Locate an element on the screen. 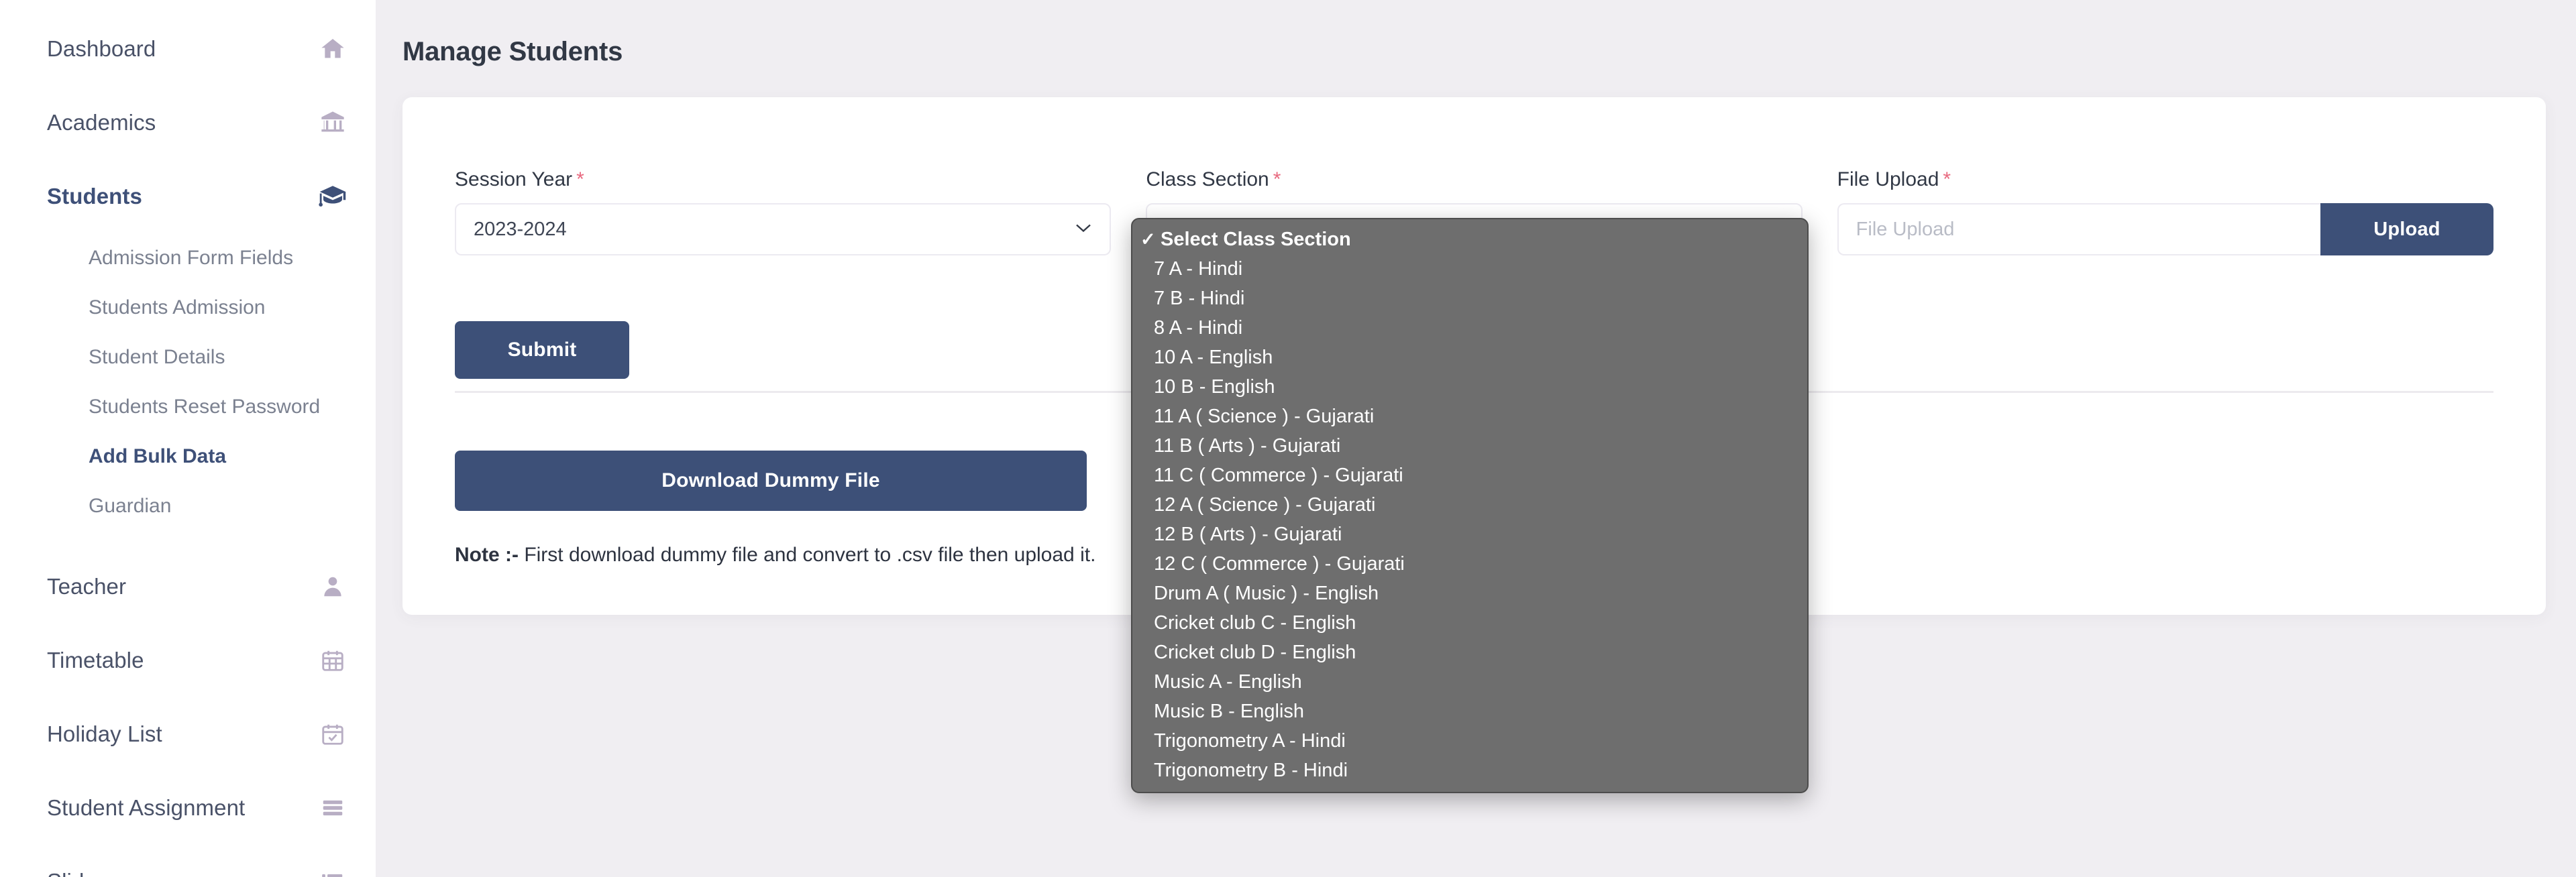  user-icon is located at coordinates (332, 586).